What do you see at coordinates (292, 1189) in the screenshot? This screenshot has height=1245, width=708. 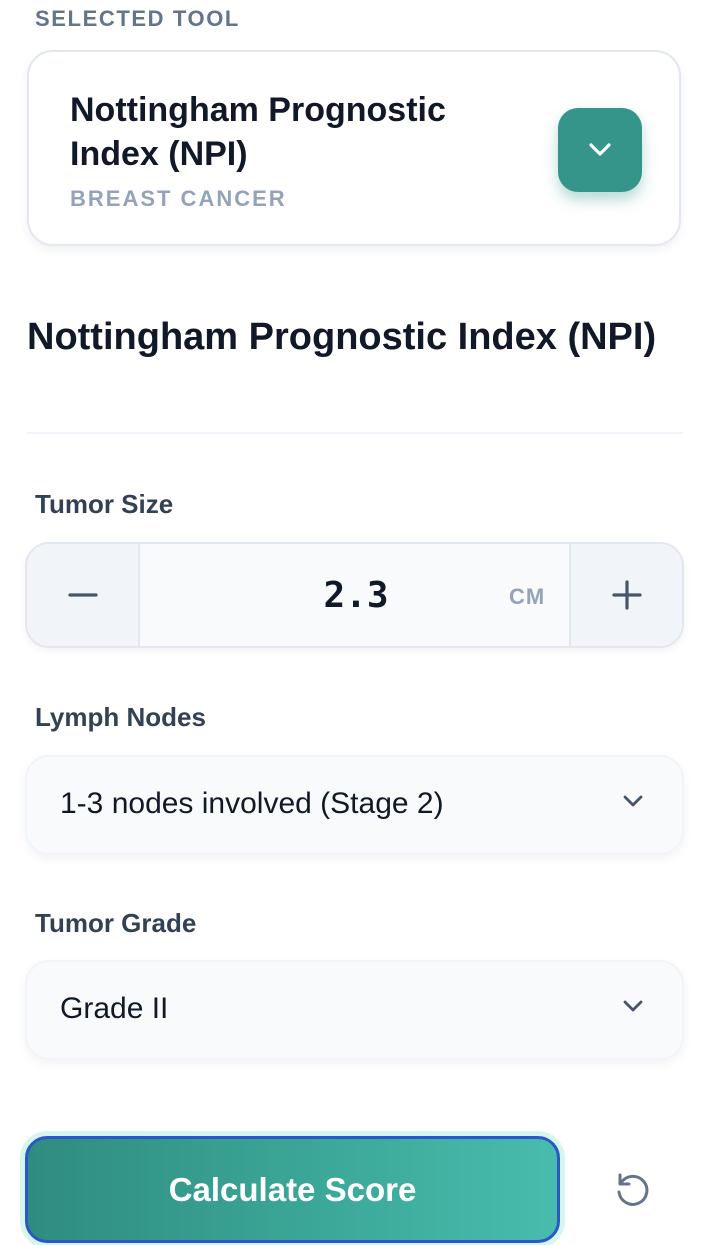 I see `calculate-score-button: Calculate Score` at bounding box center [292, 1189].